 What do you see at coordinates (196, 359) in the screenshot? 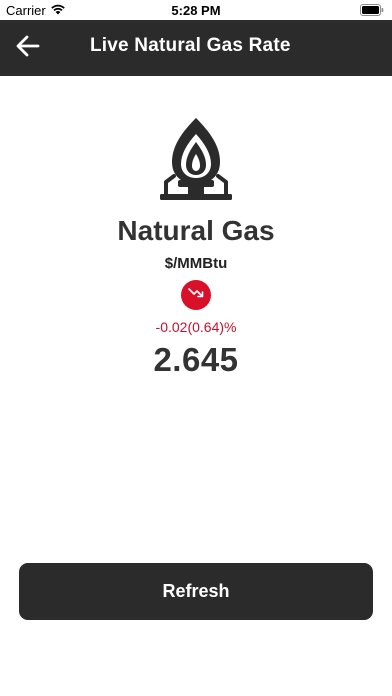
I see `price-value: 2.645` at bounding box center [196, 359].